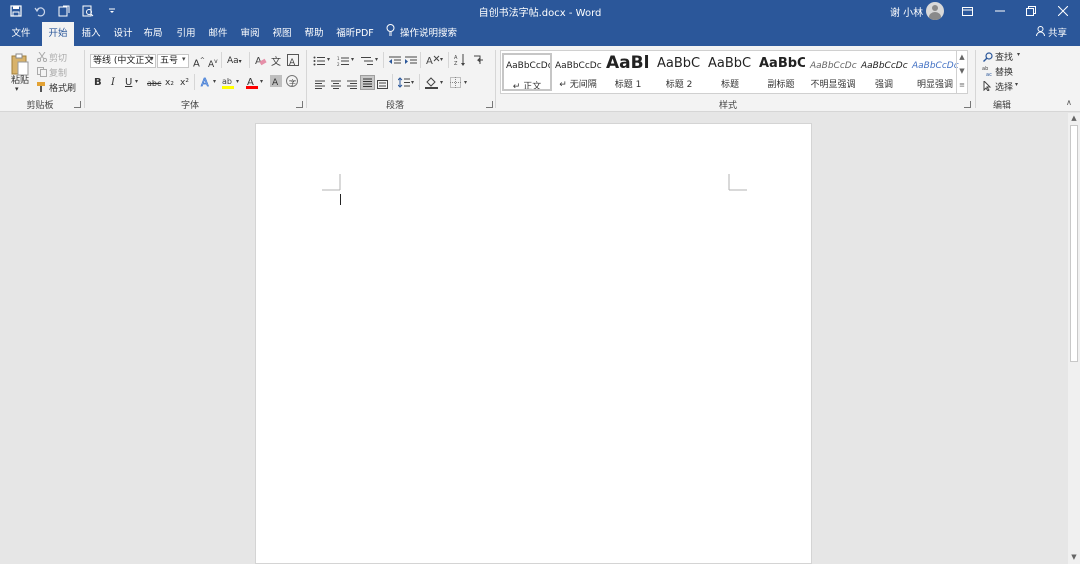  Describe the element at coordinates (962, 57) in the screenshot. I see `scroll-up-icon: ▲` at that location.